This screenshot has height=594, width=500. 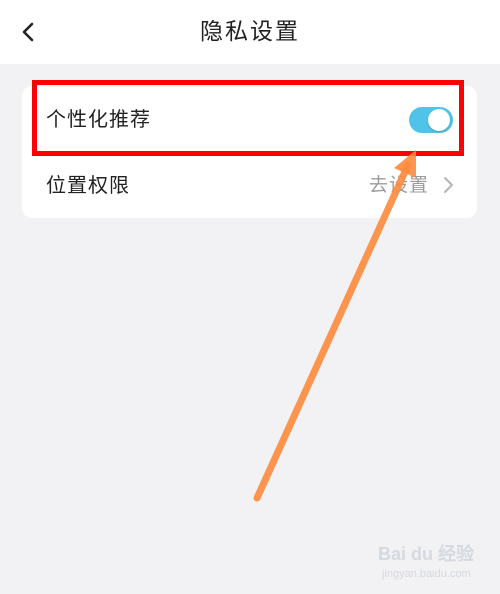 I want to click on page-title: 隐私设置, so click(x=250, y=32).